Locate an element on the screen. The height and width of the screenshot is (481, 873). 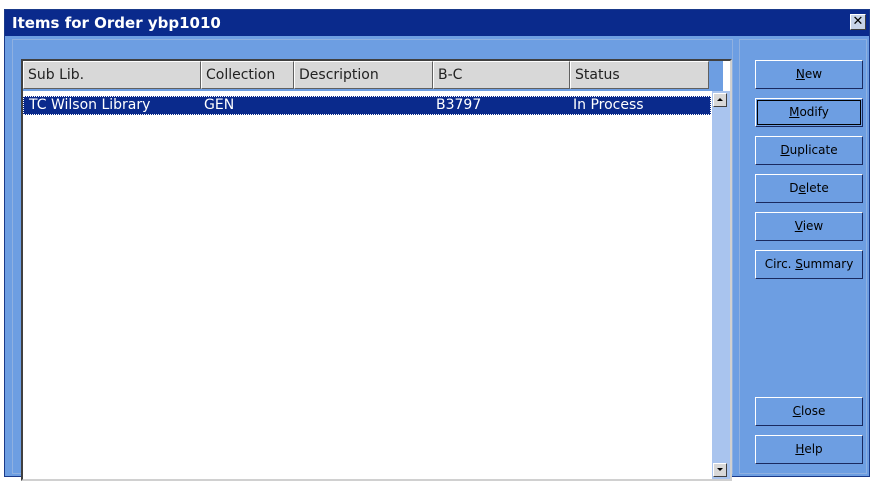
cell-sub-lib: TC Wilson Library is located at coordinates (90, 105).